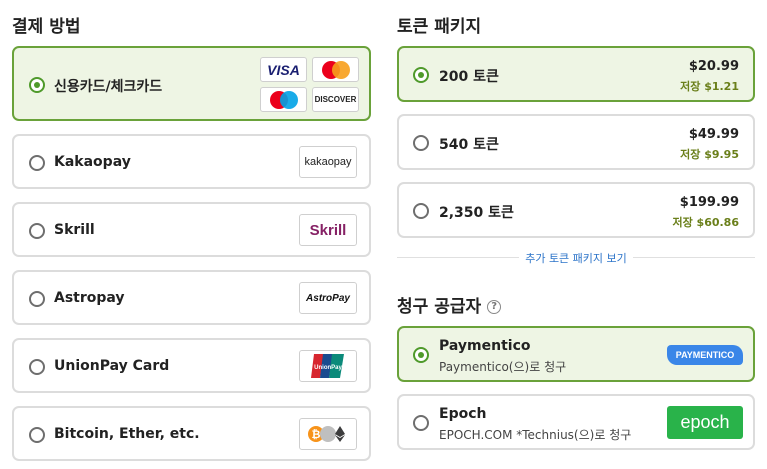 This screenshot has width=767, height=469. I want to click on package-price: $199.99, so click(709, 202).